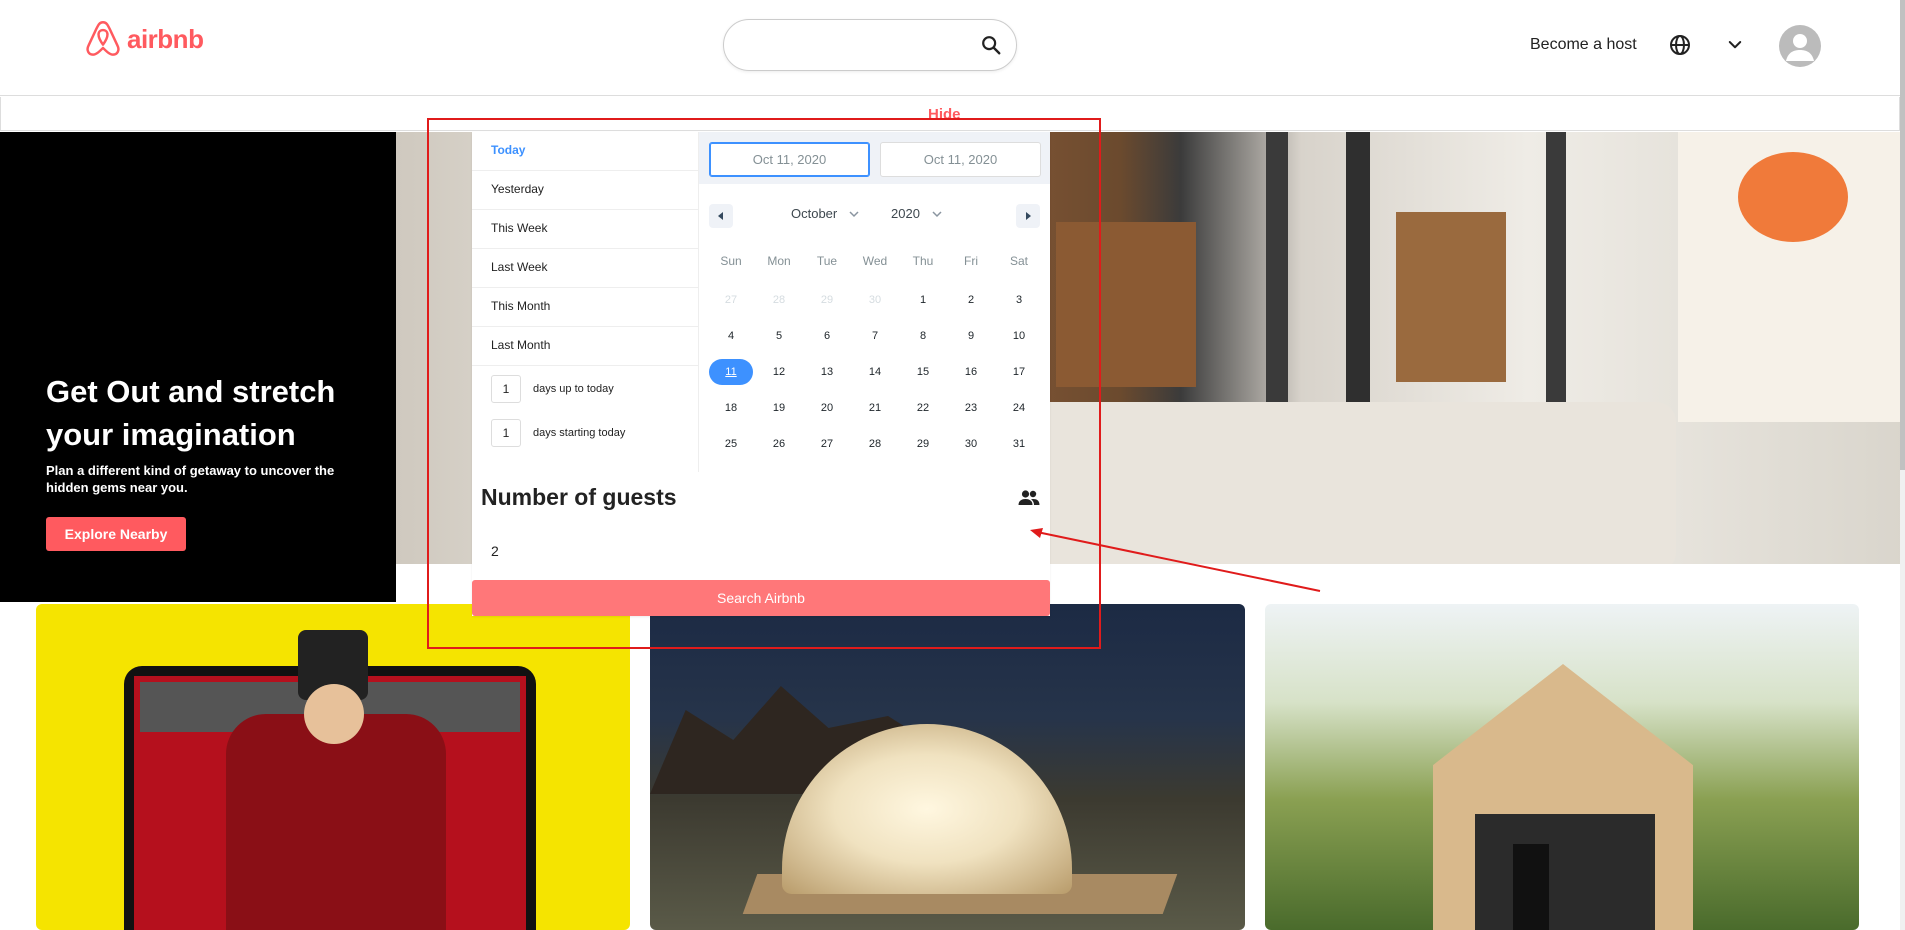 The image size is (1905, 930). Describe the element at coordinates (585, 151) in the screenshot. I see `range-today: Today` at that location.